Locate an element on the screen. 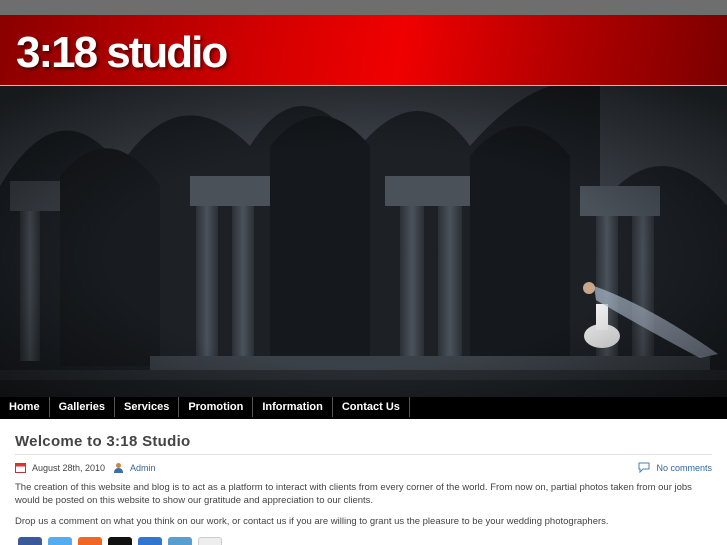  stumbleupon-icon is located at coordinates (180, 541).